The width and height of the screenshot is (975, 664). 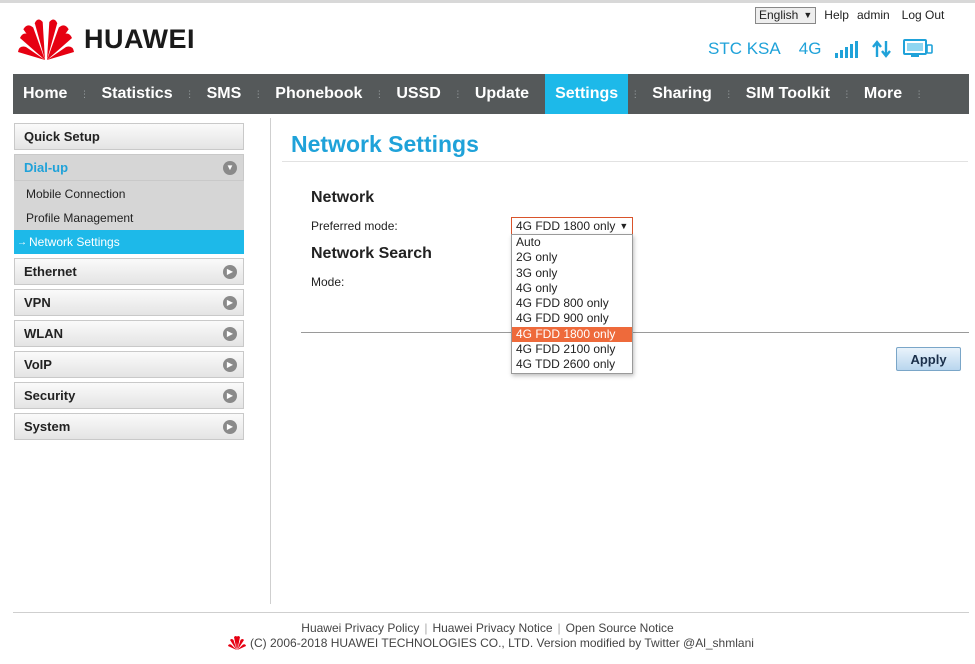 I want to click on nav-phonebook: Phonebook, so click(x=318, y=94).